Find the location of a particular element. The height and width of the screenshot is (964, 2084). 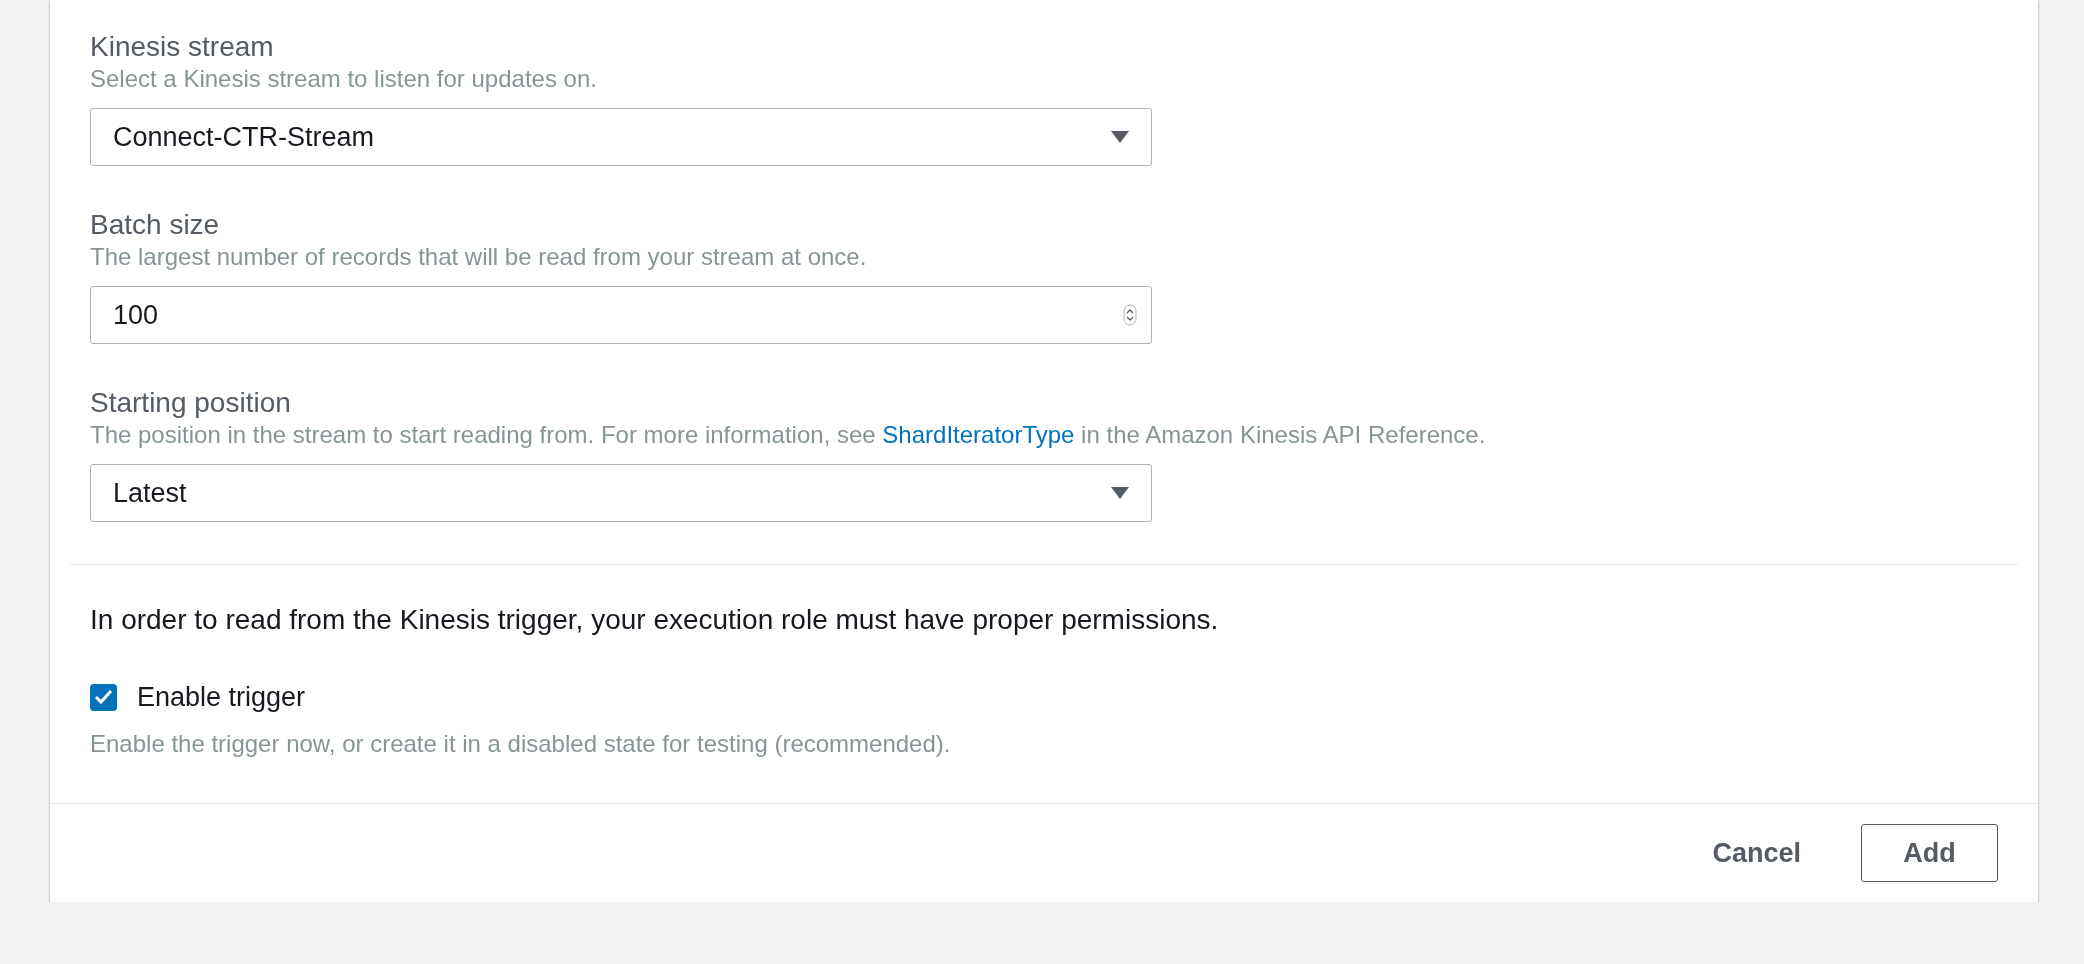

select-dropdown: Connect-CTR-Stream is located at coordinates (621, 137).